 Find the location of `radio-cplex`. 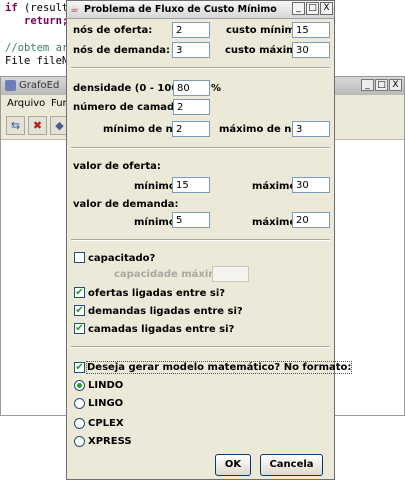

radio-cplex is located at coordinates (79, 423).